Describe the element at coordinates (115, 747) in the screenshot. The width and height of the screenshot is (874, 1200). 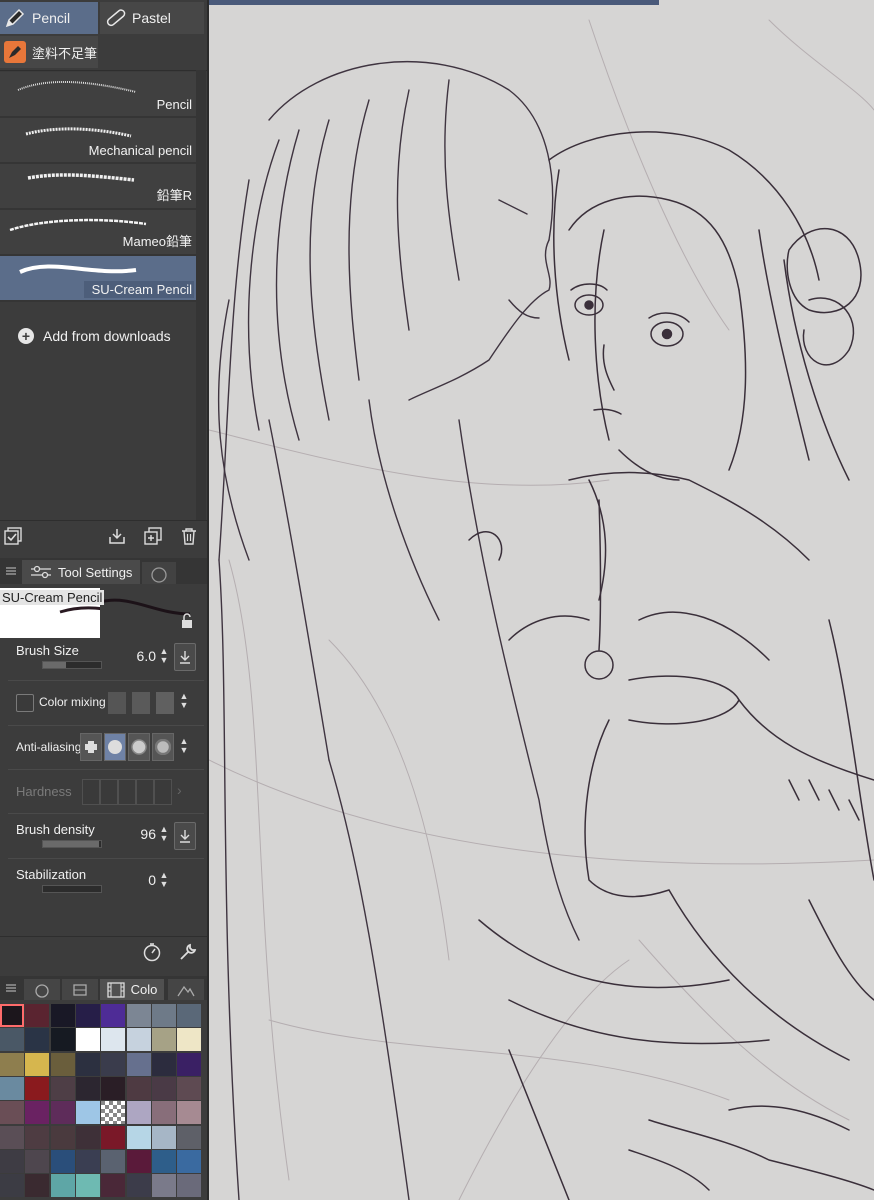
I see `anti-aliasing-weak` at that location.